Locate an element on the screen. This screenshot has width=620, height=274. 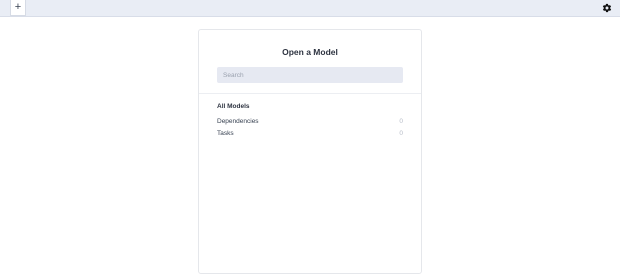
plus-icon: + is located at coordinates (18, 7).